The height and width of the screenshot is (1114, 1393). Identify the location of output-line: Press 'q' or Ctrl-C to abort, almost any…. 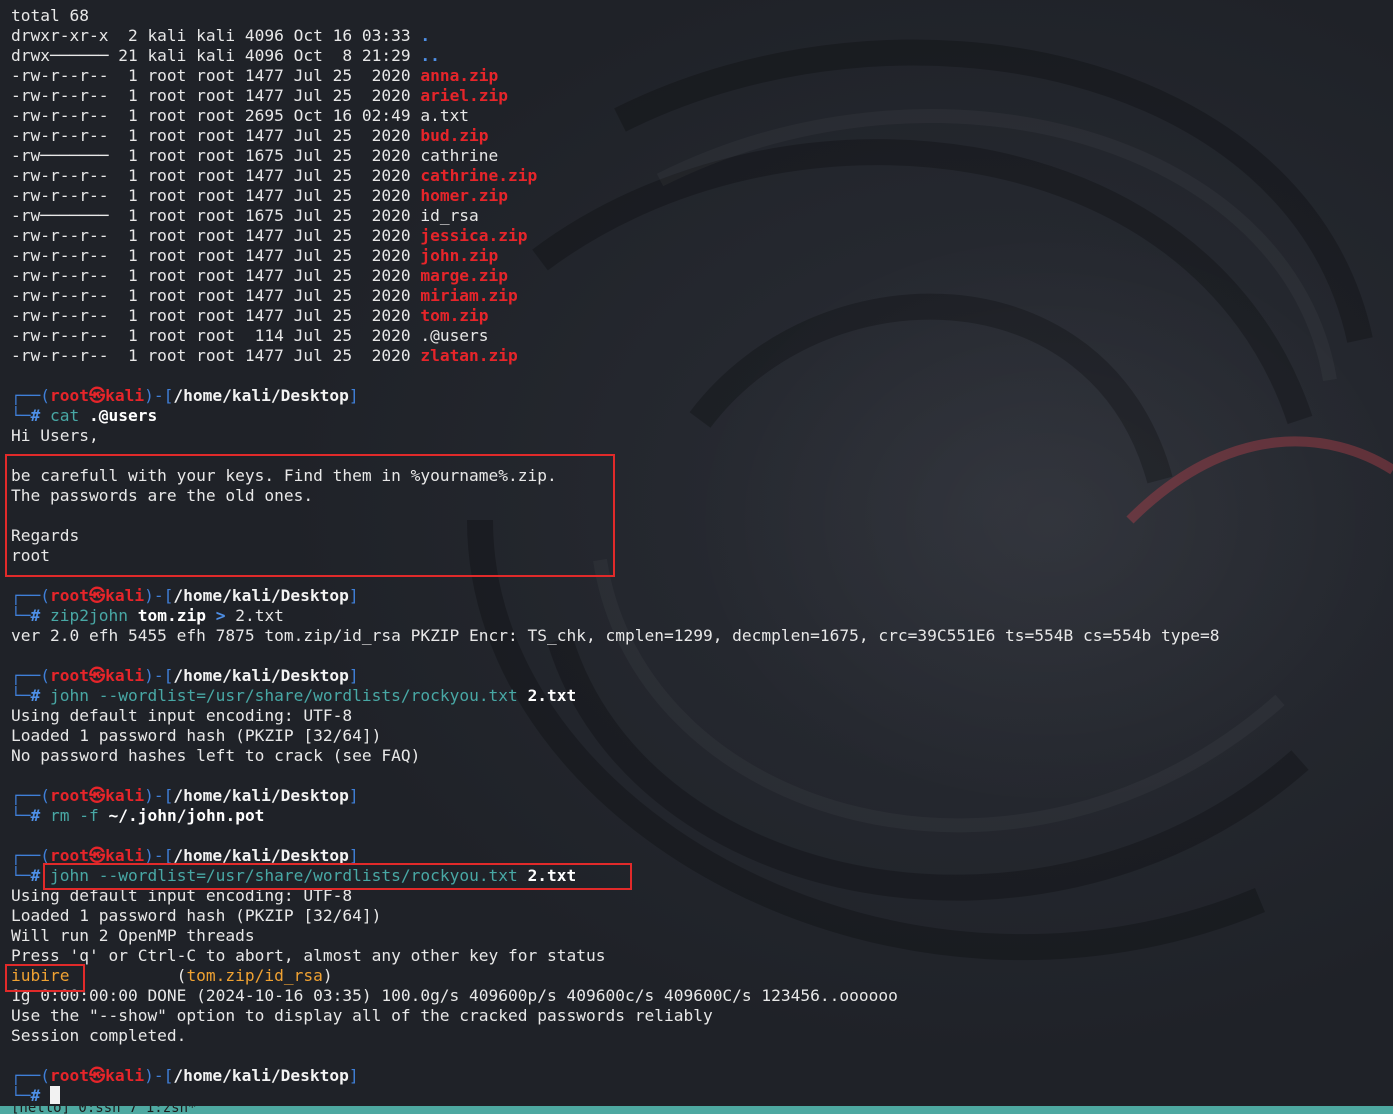
(308, 955).